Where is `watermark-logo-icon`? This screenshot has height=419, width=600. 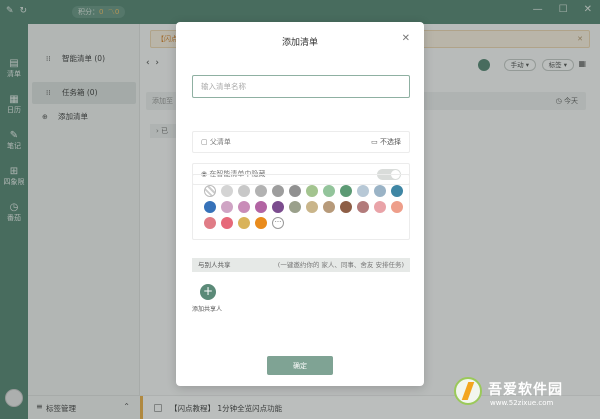 watermark-logo-icon is located at coordinates (468, 391).